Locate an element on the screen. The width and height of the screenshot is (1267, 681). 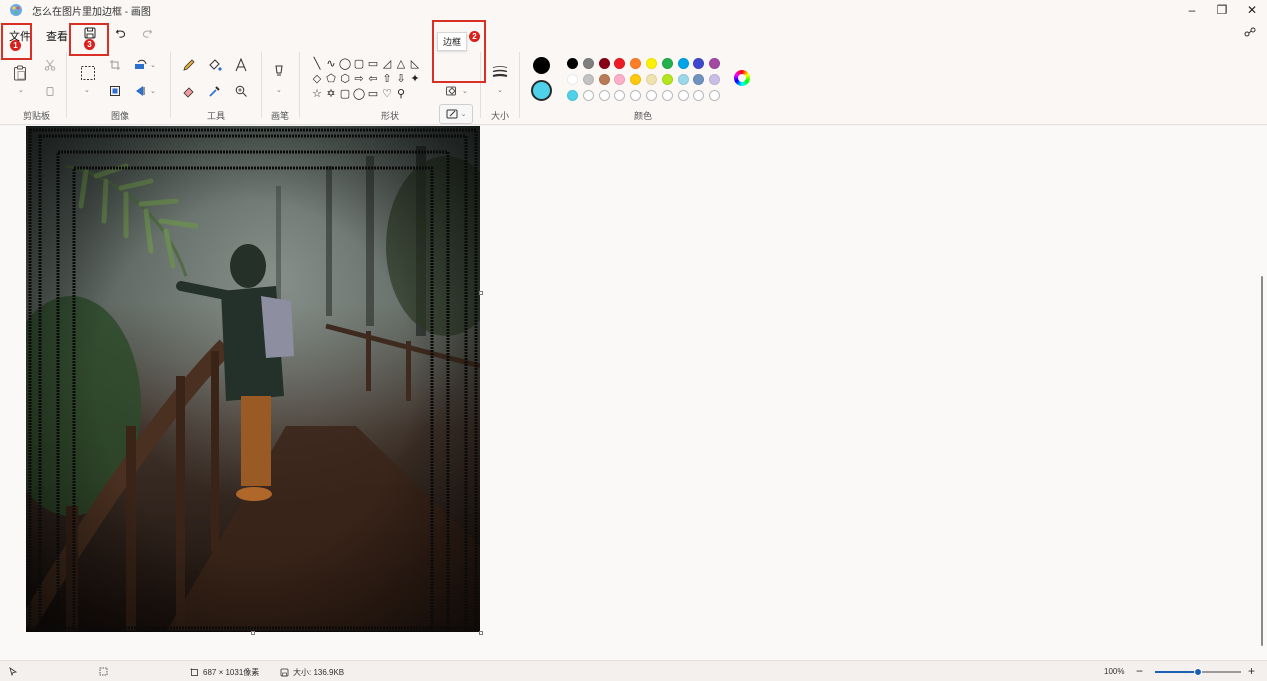
fill-tool is located at coordinates (215, 65).